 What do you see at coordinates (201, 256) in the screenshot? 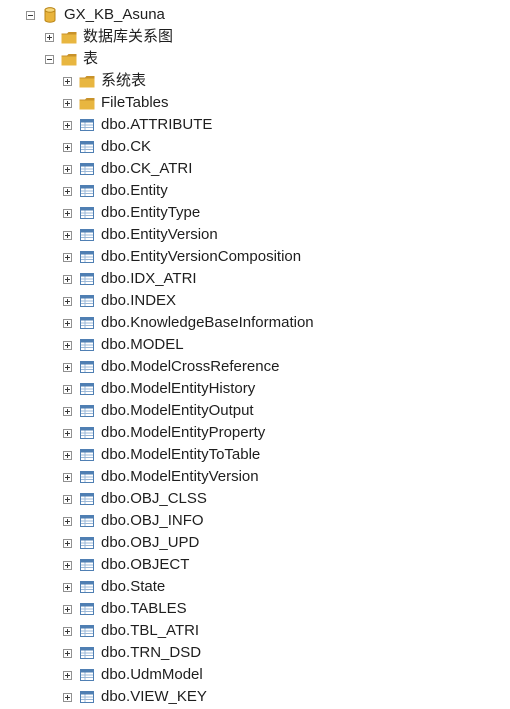
I see `tree-node-label: dbo.EntityVersionComposition` at bounding box center [201, 256].